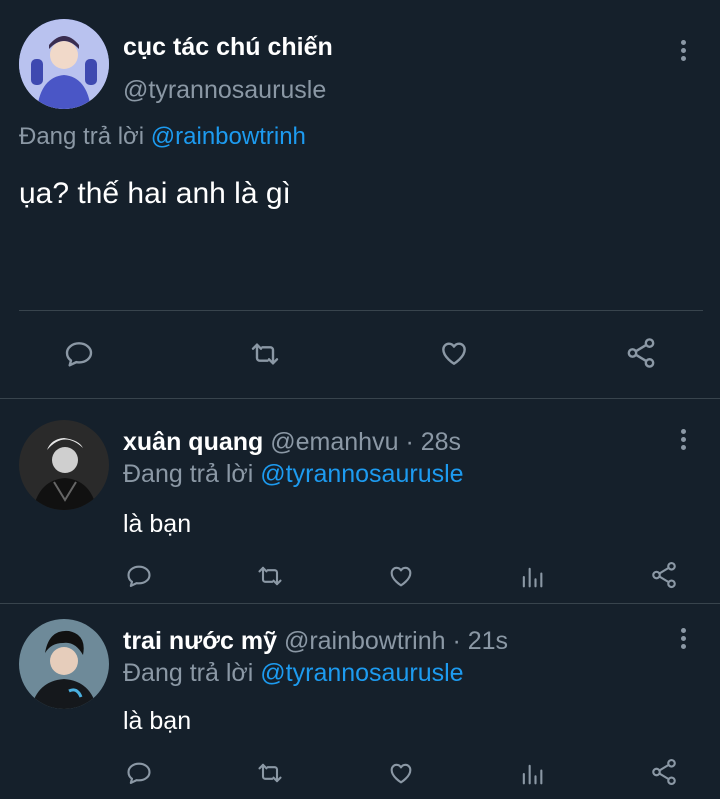  Describe the element at coordinates (155, 193) in the screenshot. I see `tweet-text: ụa? thế hai anh là gì` at that location.